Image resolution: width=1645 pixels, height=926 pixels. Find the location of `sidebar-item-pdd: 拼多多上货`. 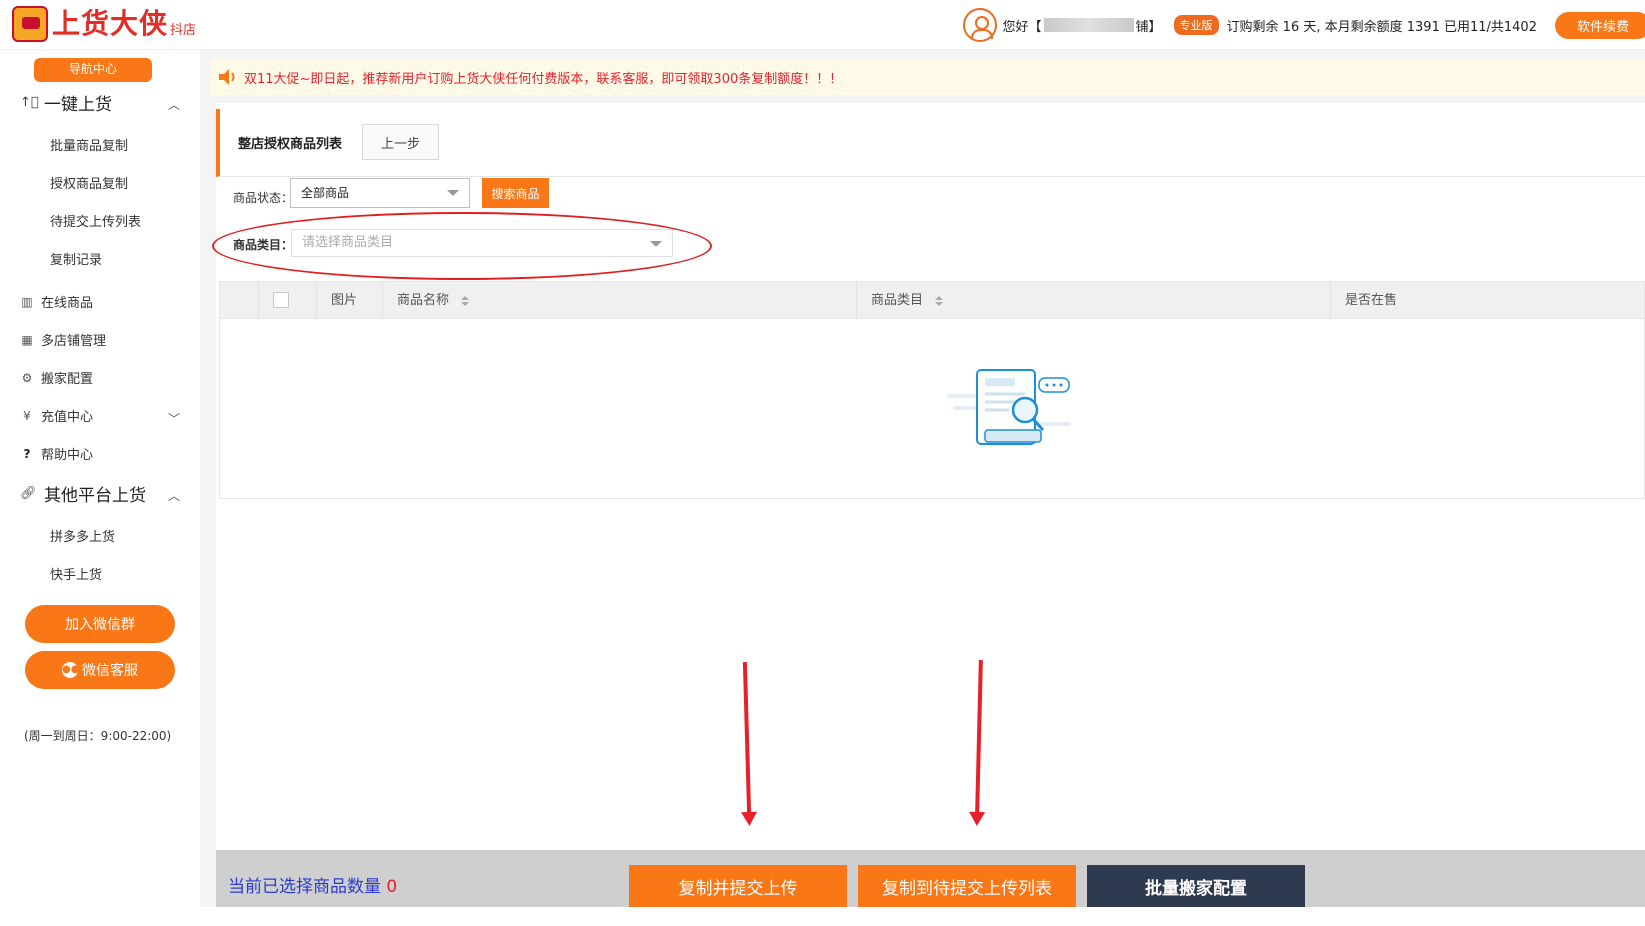

sidebar-item-pdd: 拼多多上货 is located at coordinates (82, 535).